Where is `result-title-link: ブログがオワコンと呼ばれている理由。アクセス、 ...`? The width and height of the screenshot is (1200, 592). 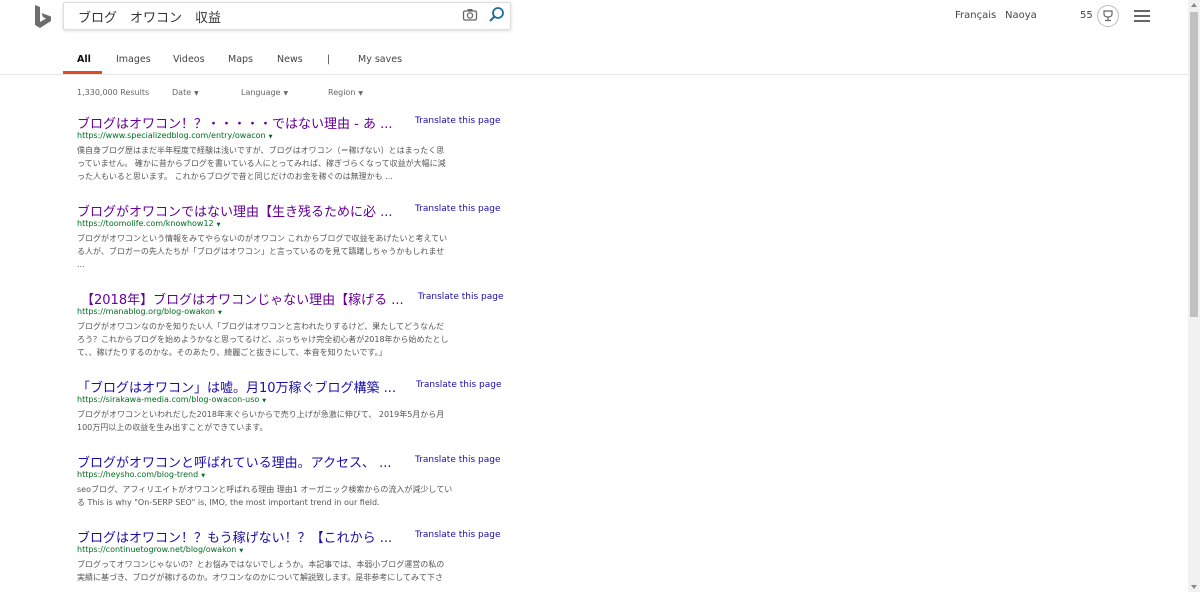
result-title-link: ブログがオワコンと呼ばれている理由。アクセス、 ... is located at coordinates (247, 461).